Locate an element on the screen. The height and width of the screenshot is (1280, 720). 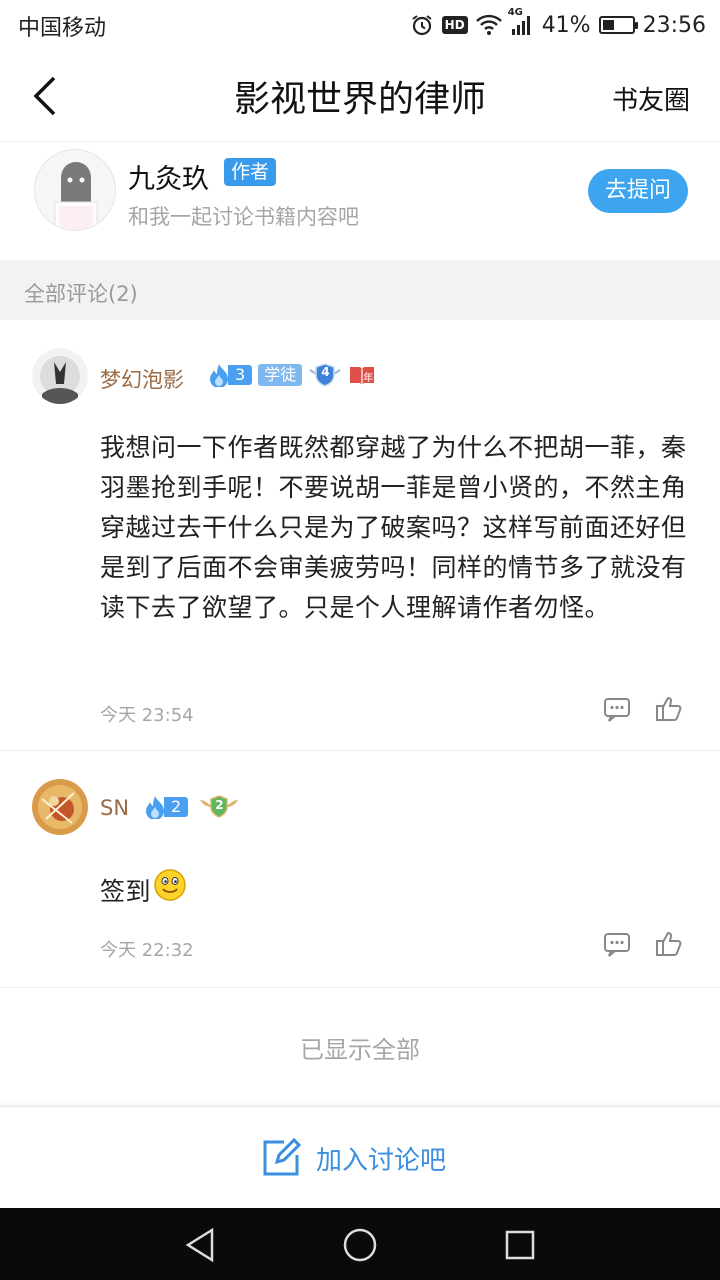
fire-level-badge: 3 is located at coordinates (229, 375).